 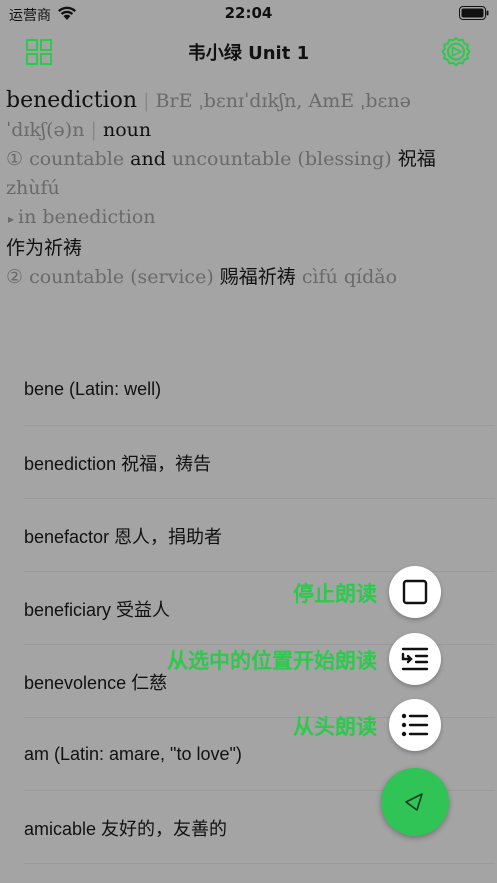 I want to click on read-from-start-button, so click(x=415, y=725).